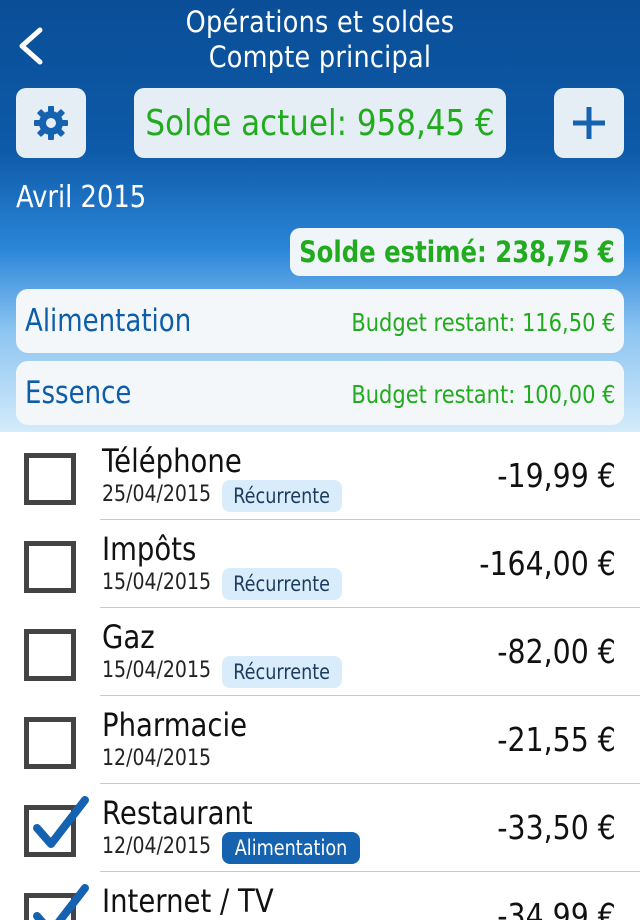 This screenshot has width=640, height=920. I want to click on operation-amount: -19,99 €, so click(556, 475).